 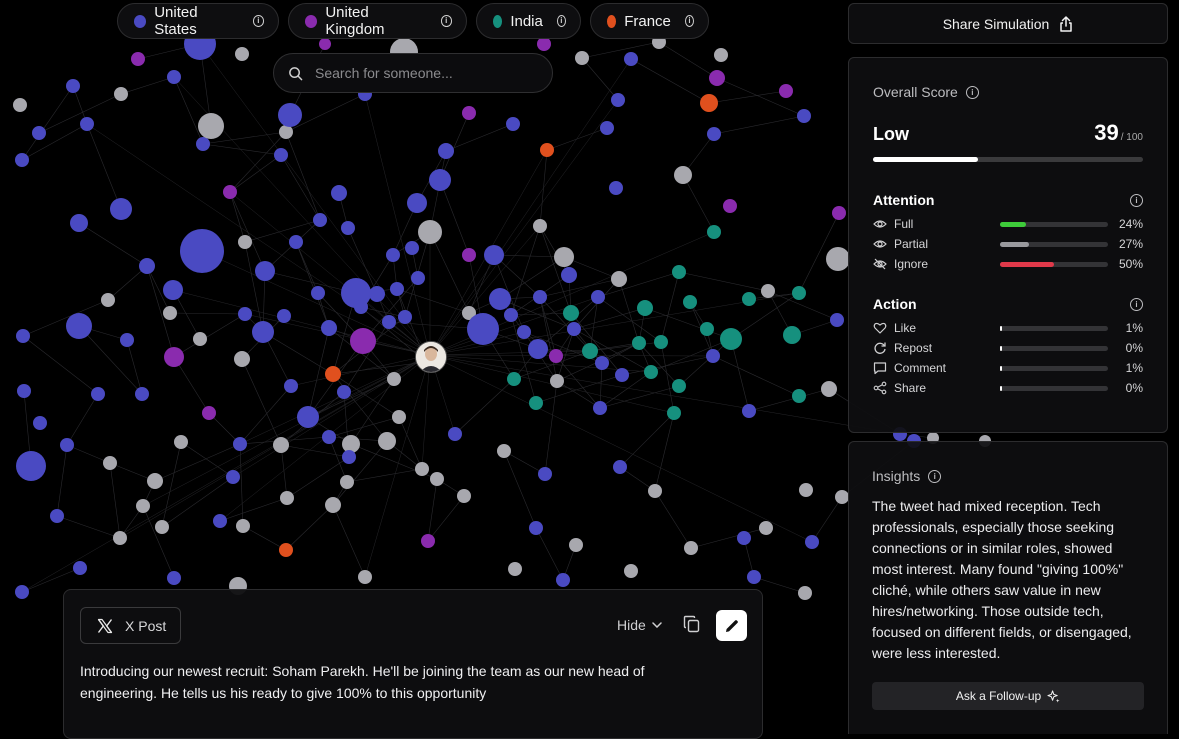 What do you see at coordinates (198, 21) in the screenshot?
I see `legend-united-states: United States i` at bounding box center [198, 21].